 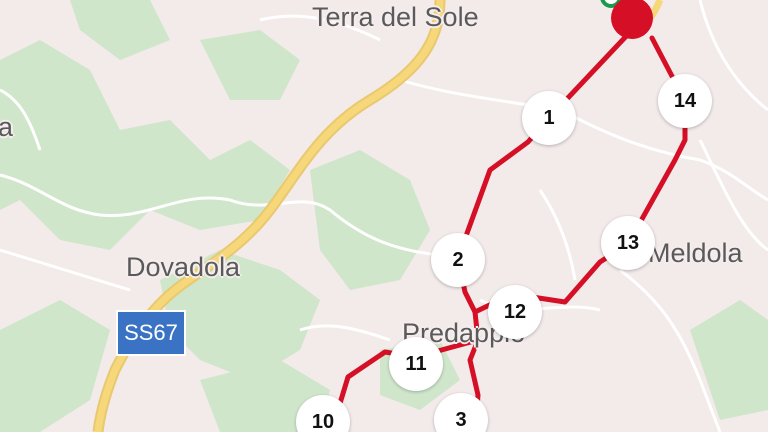 What do you see at coordinates (7, 127) in the screenshot?
I see `place-label-partial: a` at bounding box center [7, 127].